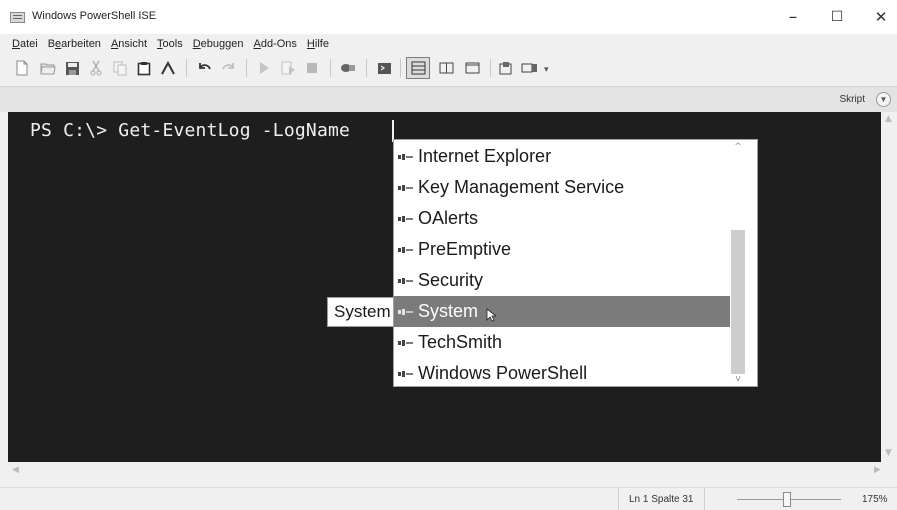  I want to click on show-script-pane-icon, so click(506, 68).